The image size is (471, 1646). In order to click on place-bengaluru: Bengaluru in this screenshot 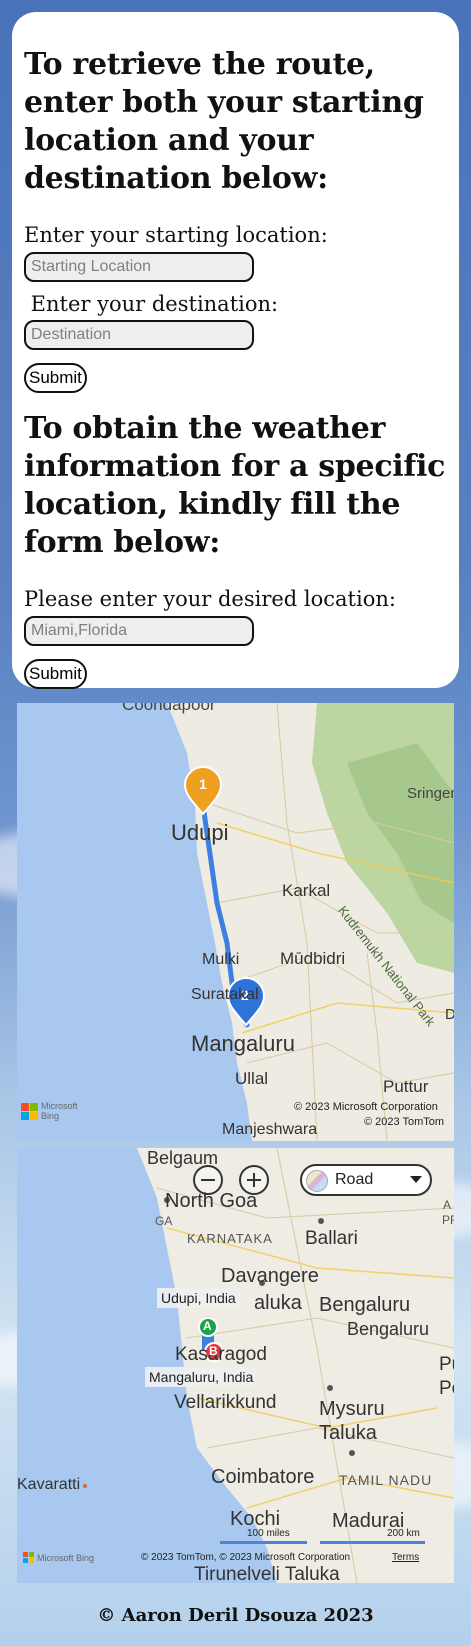, I will do `click(388, 1329)`.